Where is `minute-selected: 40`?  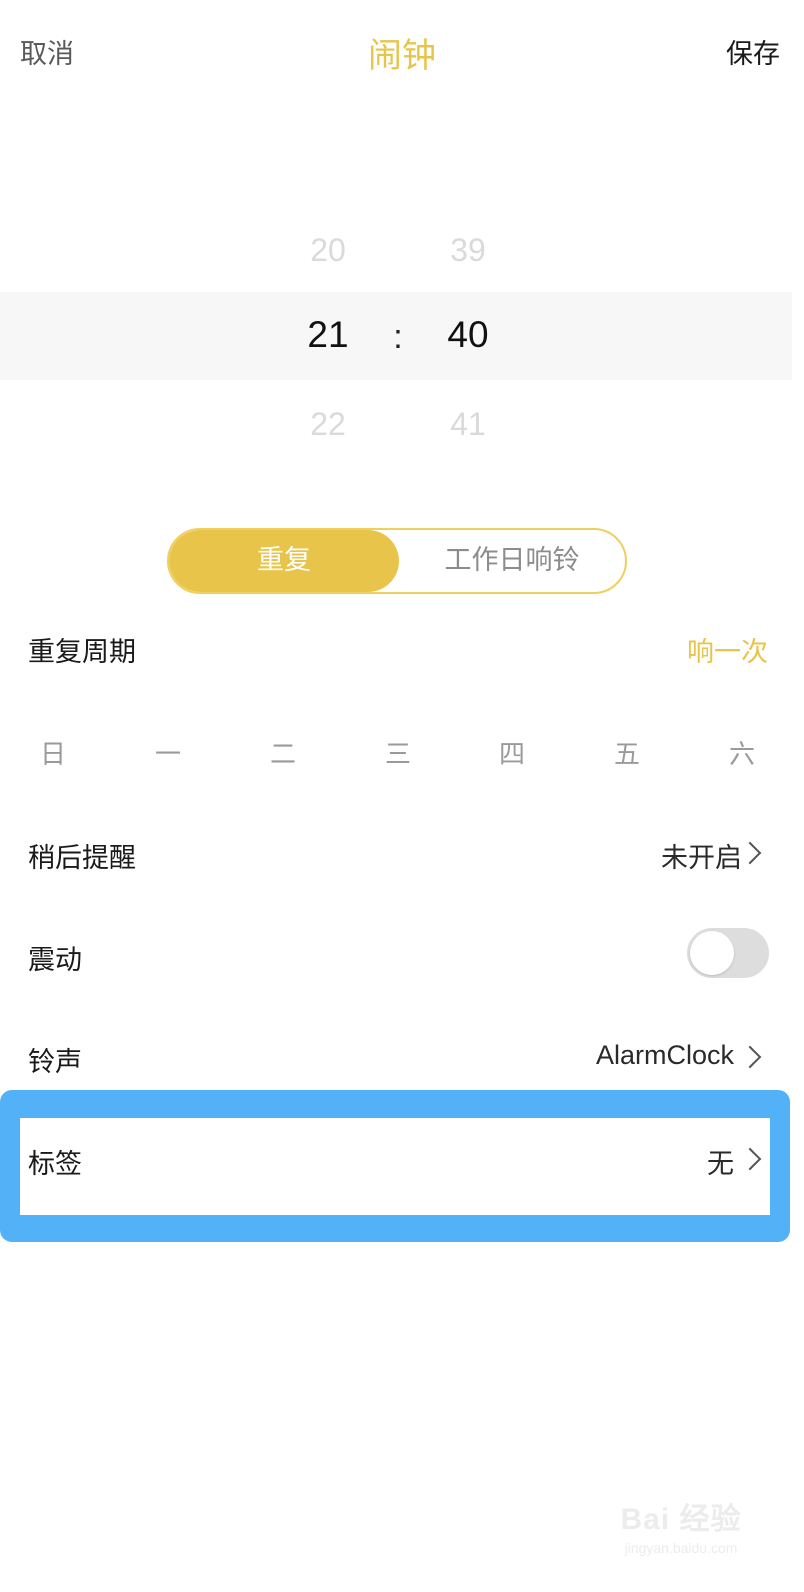 minute-selected: 40 is located at coordinates (468, 335).